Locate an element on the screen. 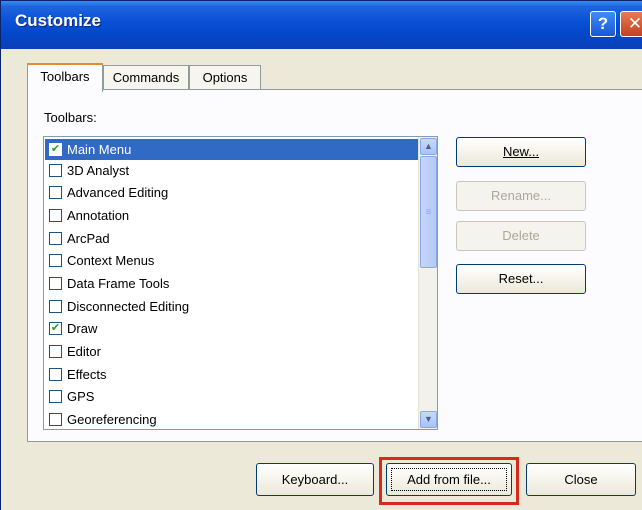 Image resolution: width=642 pixels, height=510 pixels. chevron-up-icon: ▲ is located at coordinates (428, 146).